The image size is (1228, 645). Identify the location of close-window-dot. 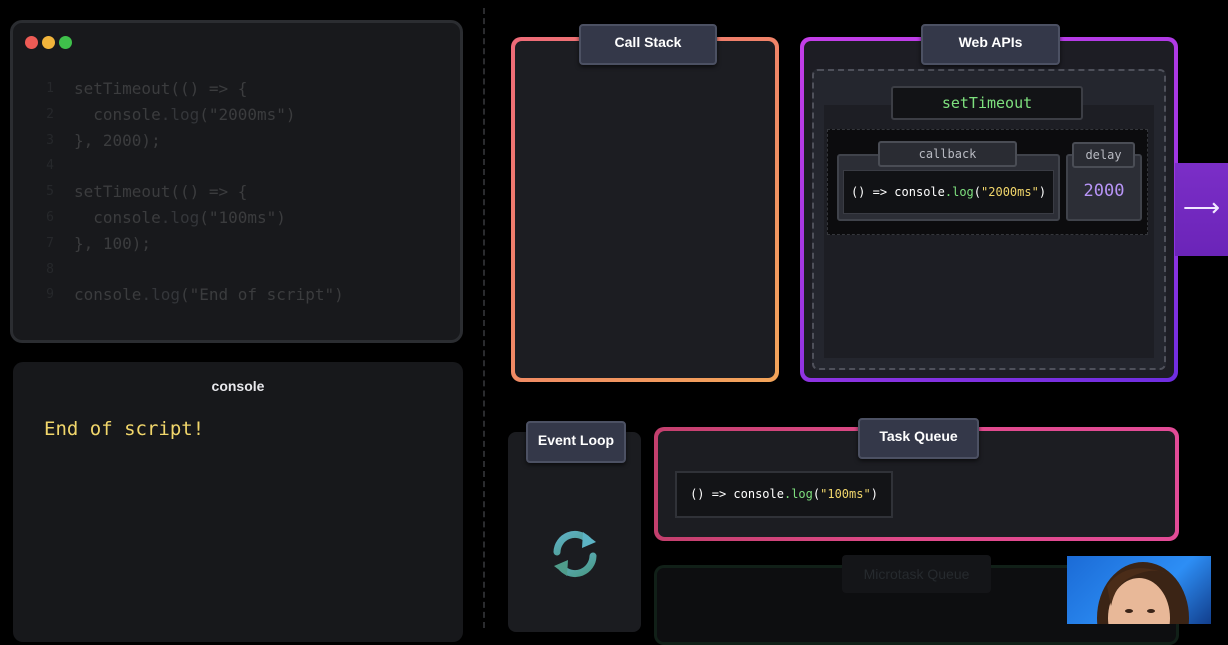
(31, 42).